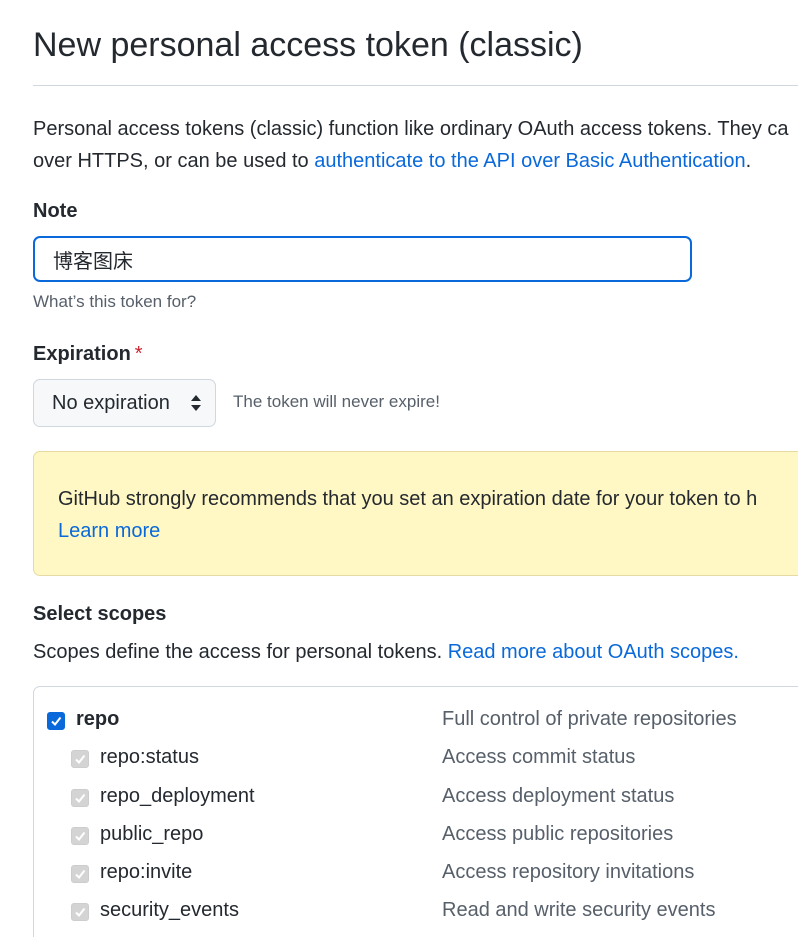 The image size is (798, 937). I want to click on scope-checkbox-repo-invite, so click(80, 874).